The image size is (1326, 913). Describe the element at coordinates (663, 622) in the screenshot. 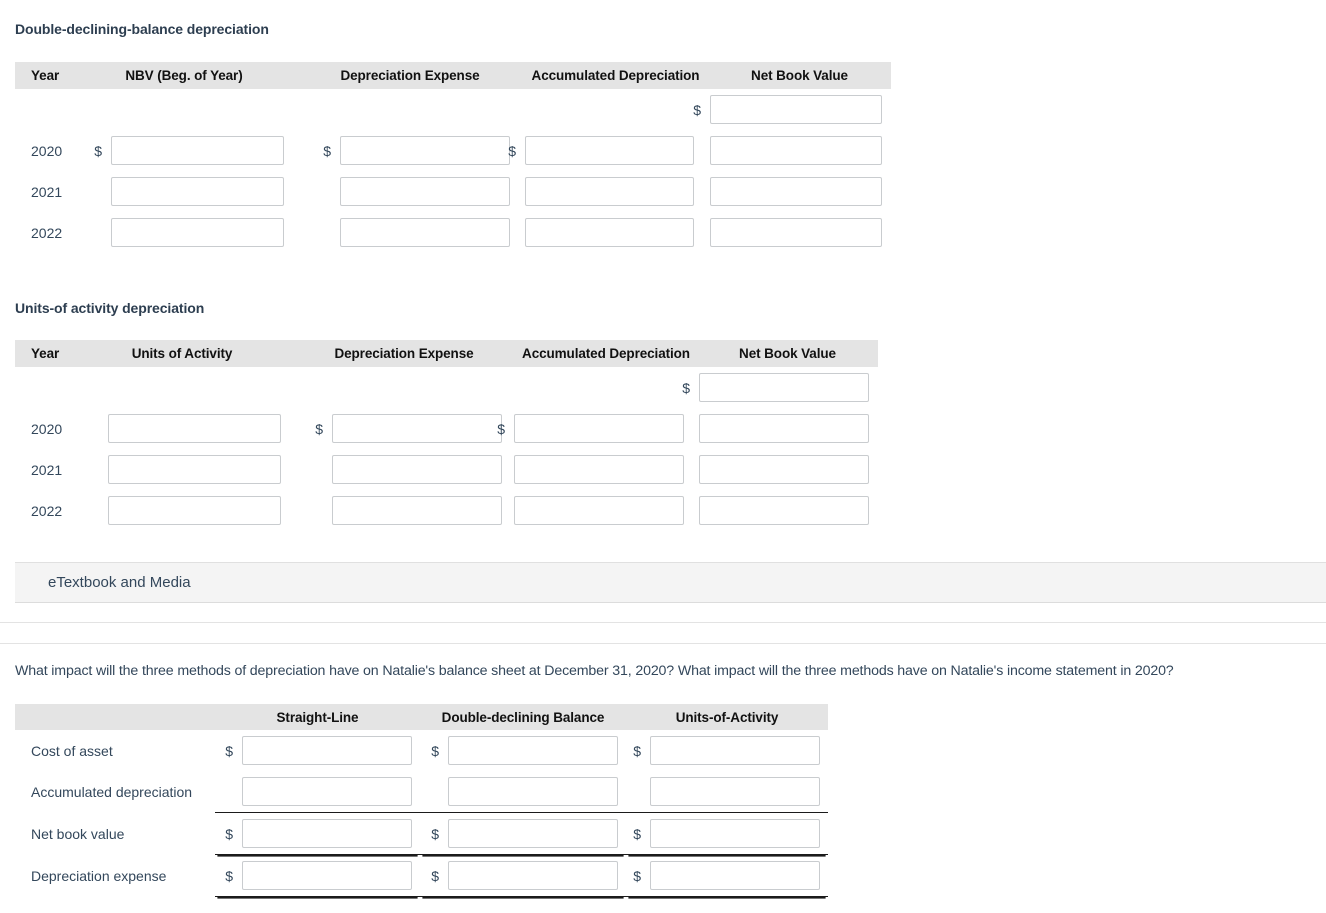

I see `divider-top` at that location.